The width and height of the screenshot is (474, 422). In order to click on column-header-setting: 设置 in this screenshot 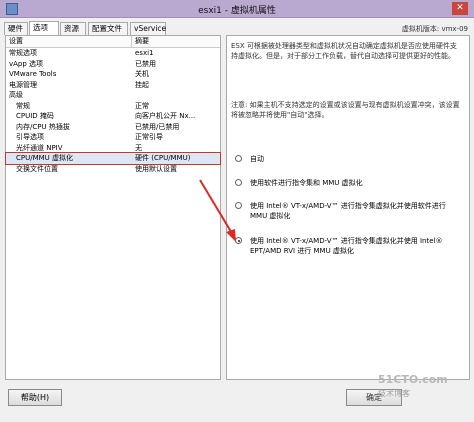, I will do `click(69, 41)`.